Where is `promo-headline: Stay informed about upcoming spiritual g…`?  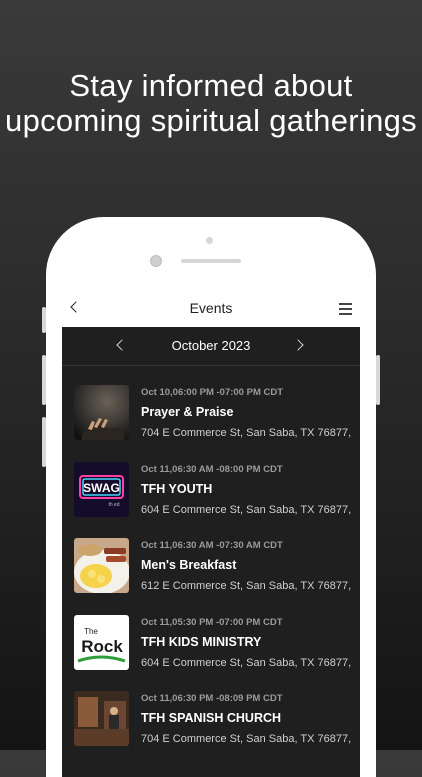
promo-headline: Stay informed about upcoming spiritual g… is located at coordinates (211, 103).